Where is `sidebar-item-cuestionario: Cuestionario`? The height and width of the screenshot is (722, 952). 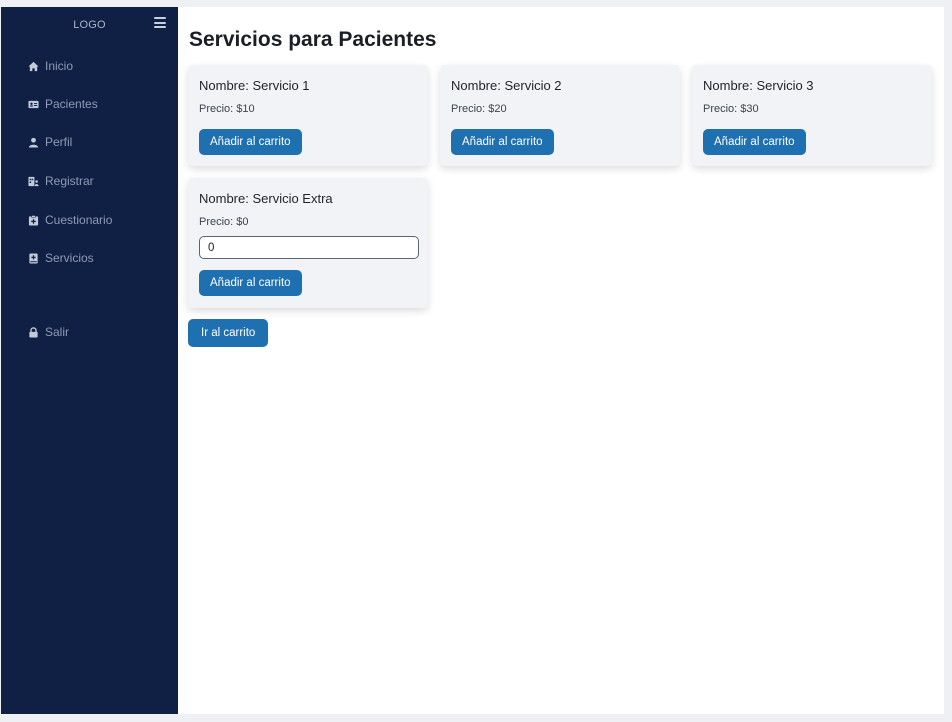
sidebar-item-cuestionario: Cuestionario is located at coordinates (70, 220).